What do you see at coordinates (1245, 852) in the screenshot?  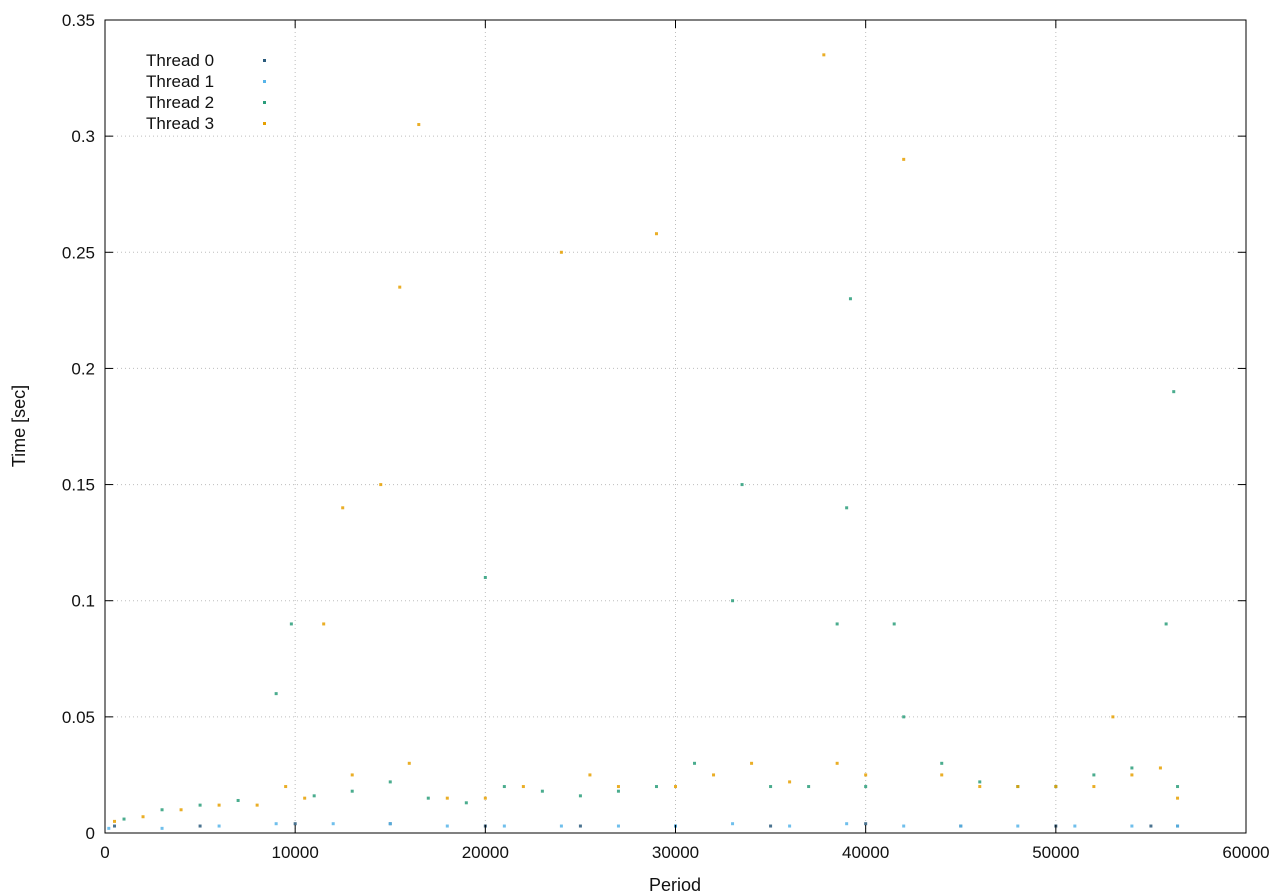 I see `x-tick-label: 60000` at bounding box center [1245, 852].